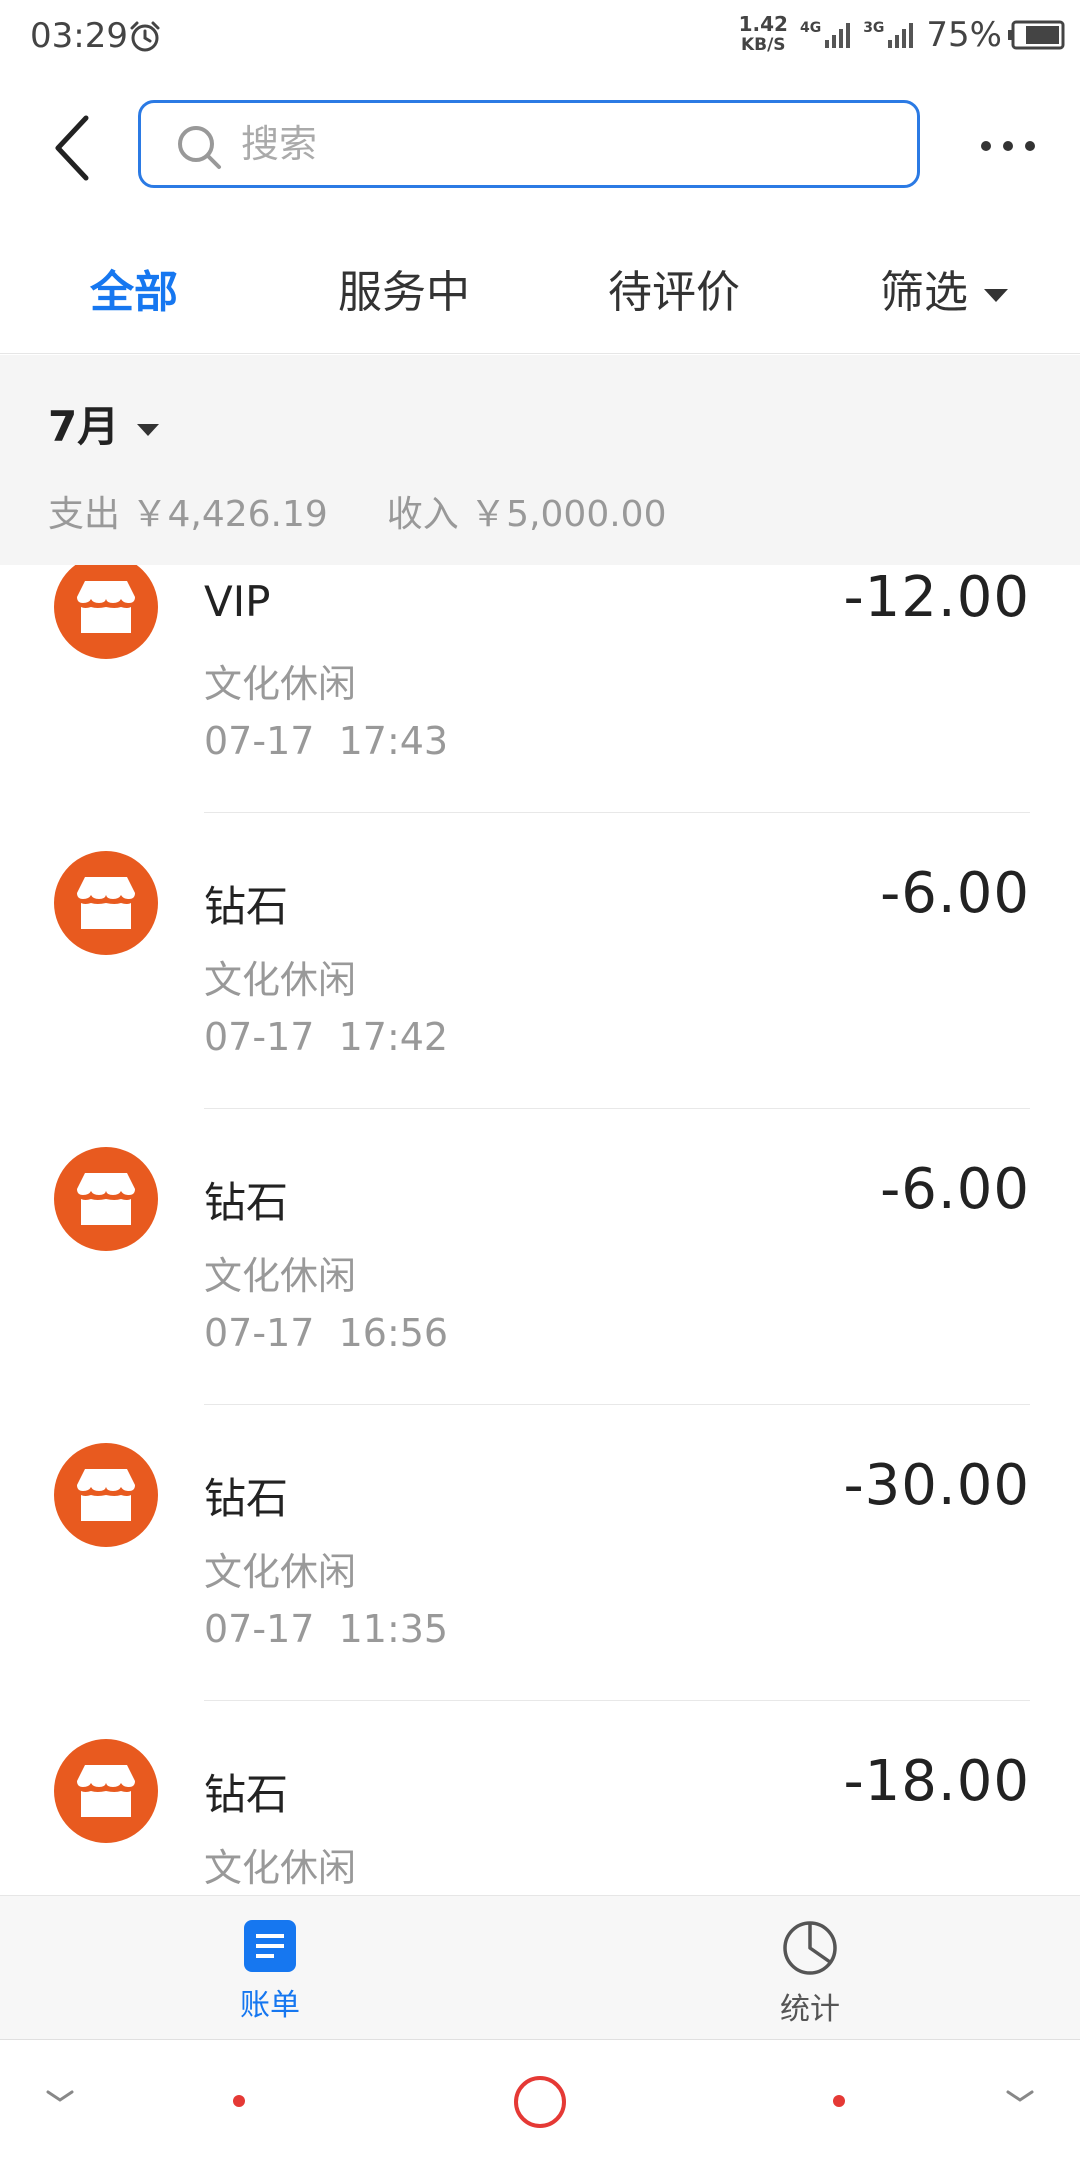  I want to click on filter-tabs: 全部 服务中 待评价 筛选, so click(540, 282).